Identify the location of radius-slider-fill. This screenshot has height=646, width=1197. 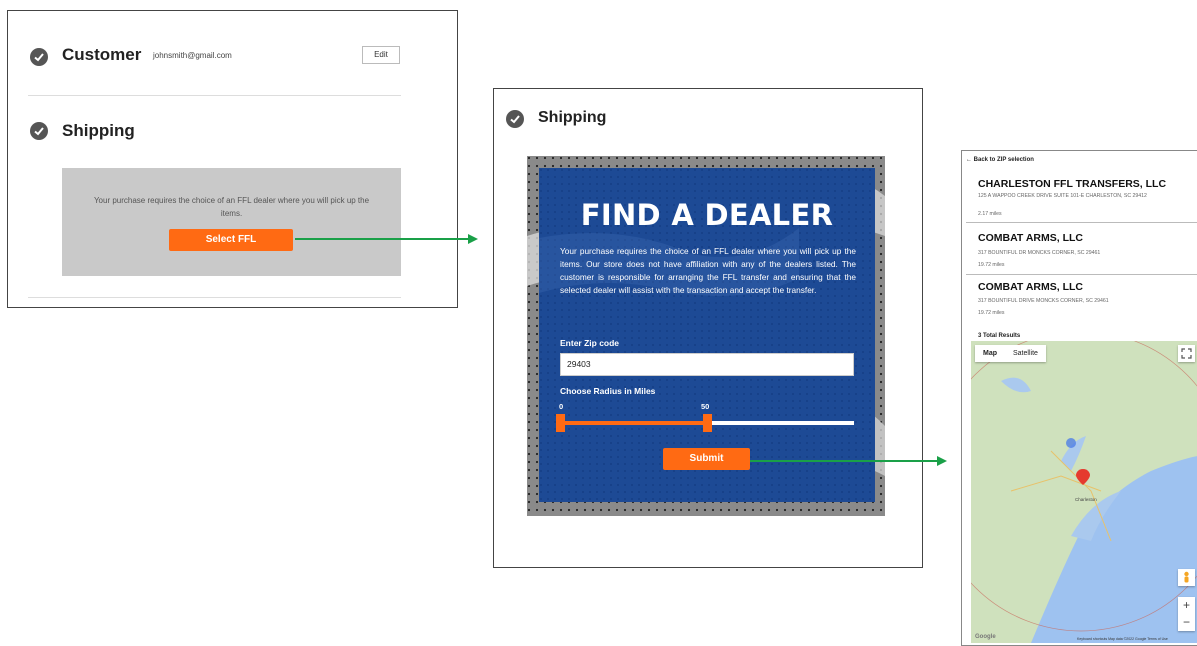
(634, 423).